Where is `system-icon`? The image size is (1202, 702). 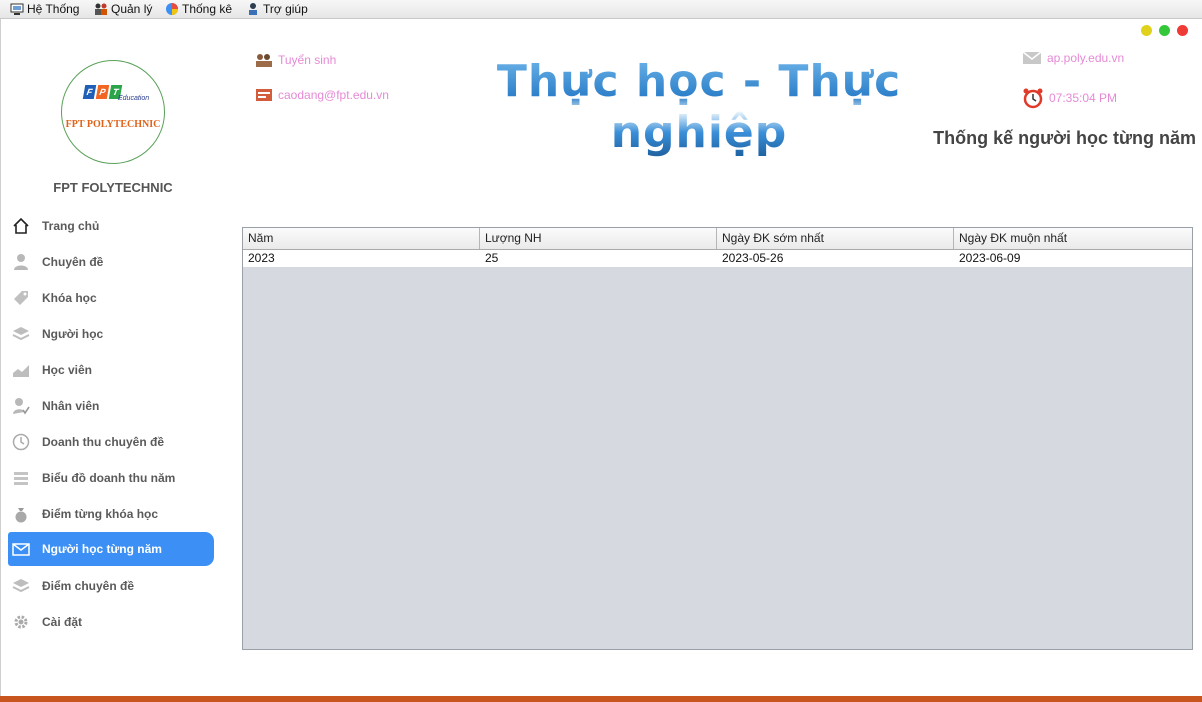 system-icon is located at coordinates (17, 9).